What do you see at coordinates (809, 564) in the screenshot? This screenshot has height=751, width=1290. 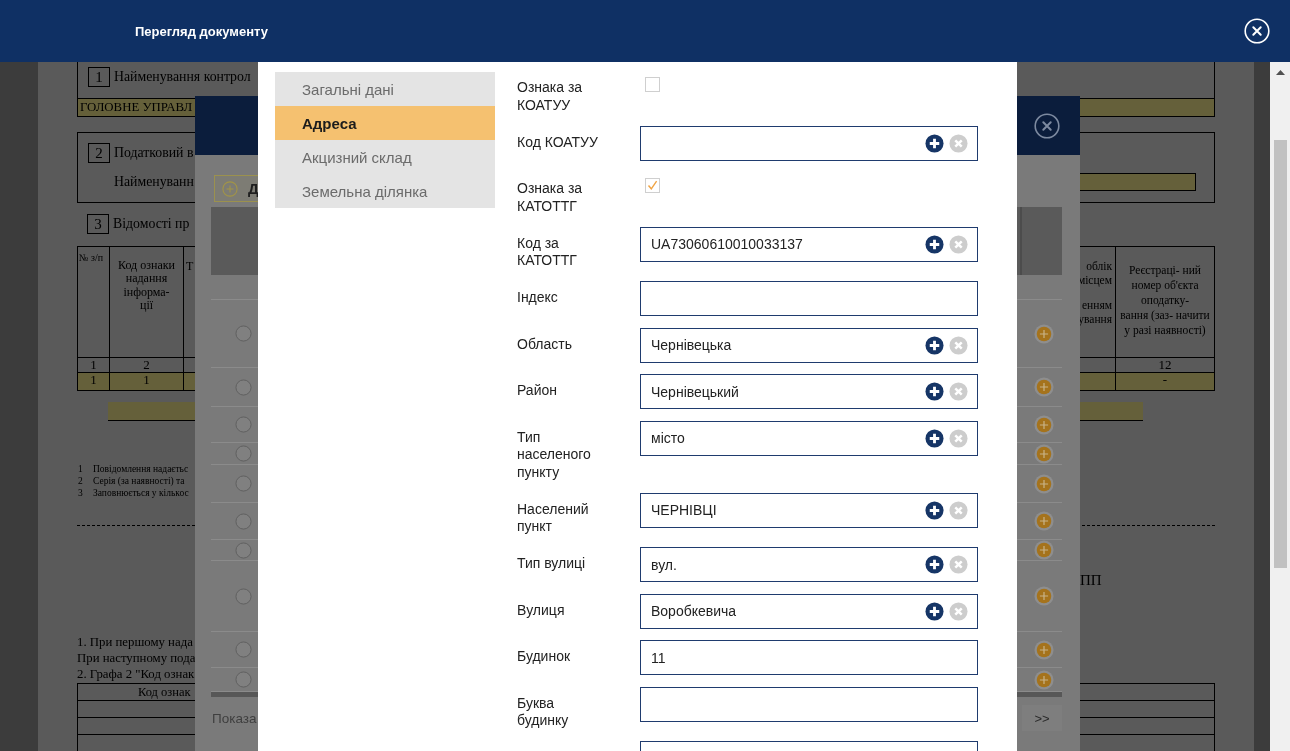 I see `input-field: вул.` at bounding box center [809, 564].